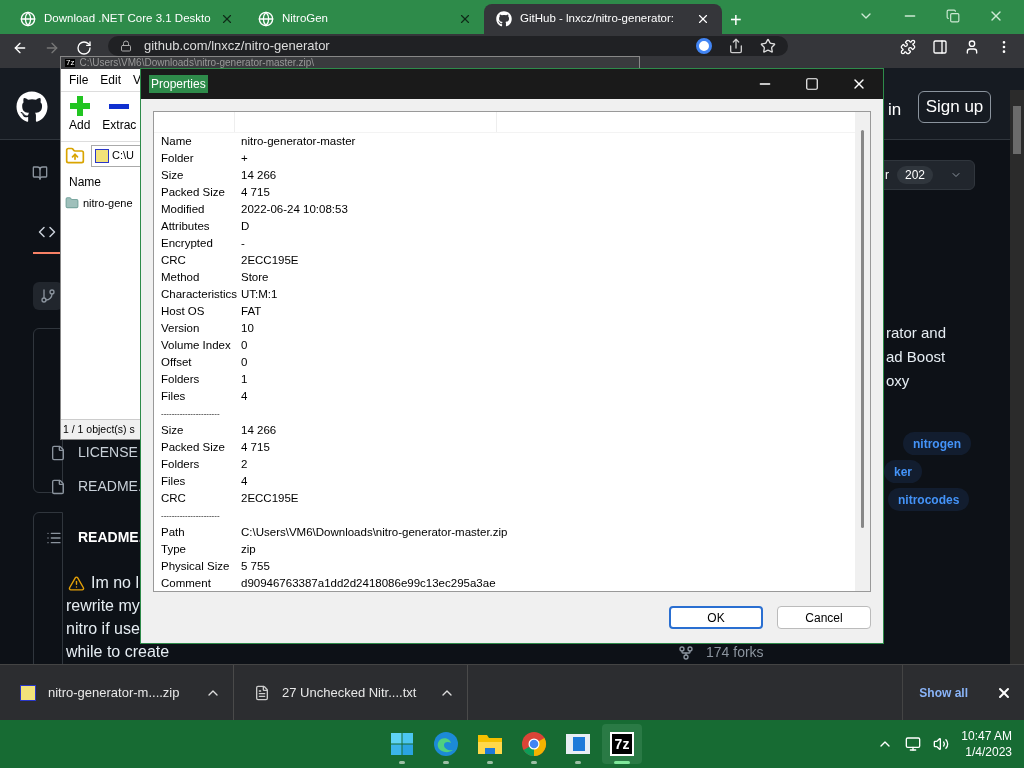  I want to click on tab-title: GitHub - lnxcz/nitro-generator:, so click(598, 19).